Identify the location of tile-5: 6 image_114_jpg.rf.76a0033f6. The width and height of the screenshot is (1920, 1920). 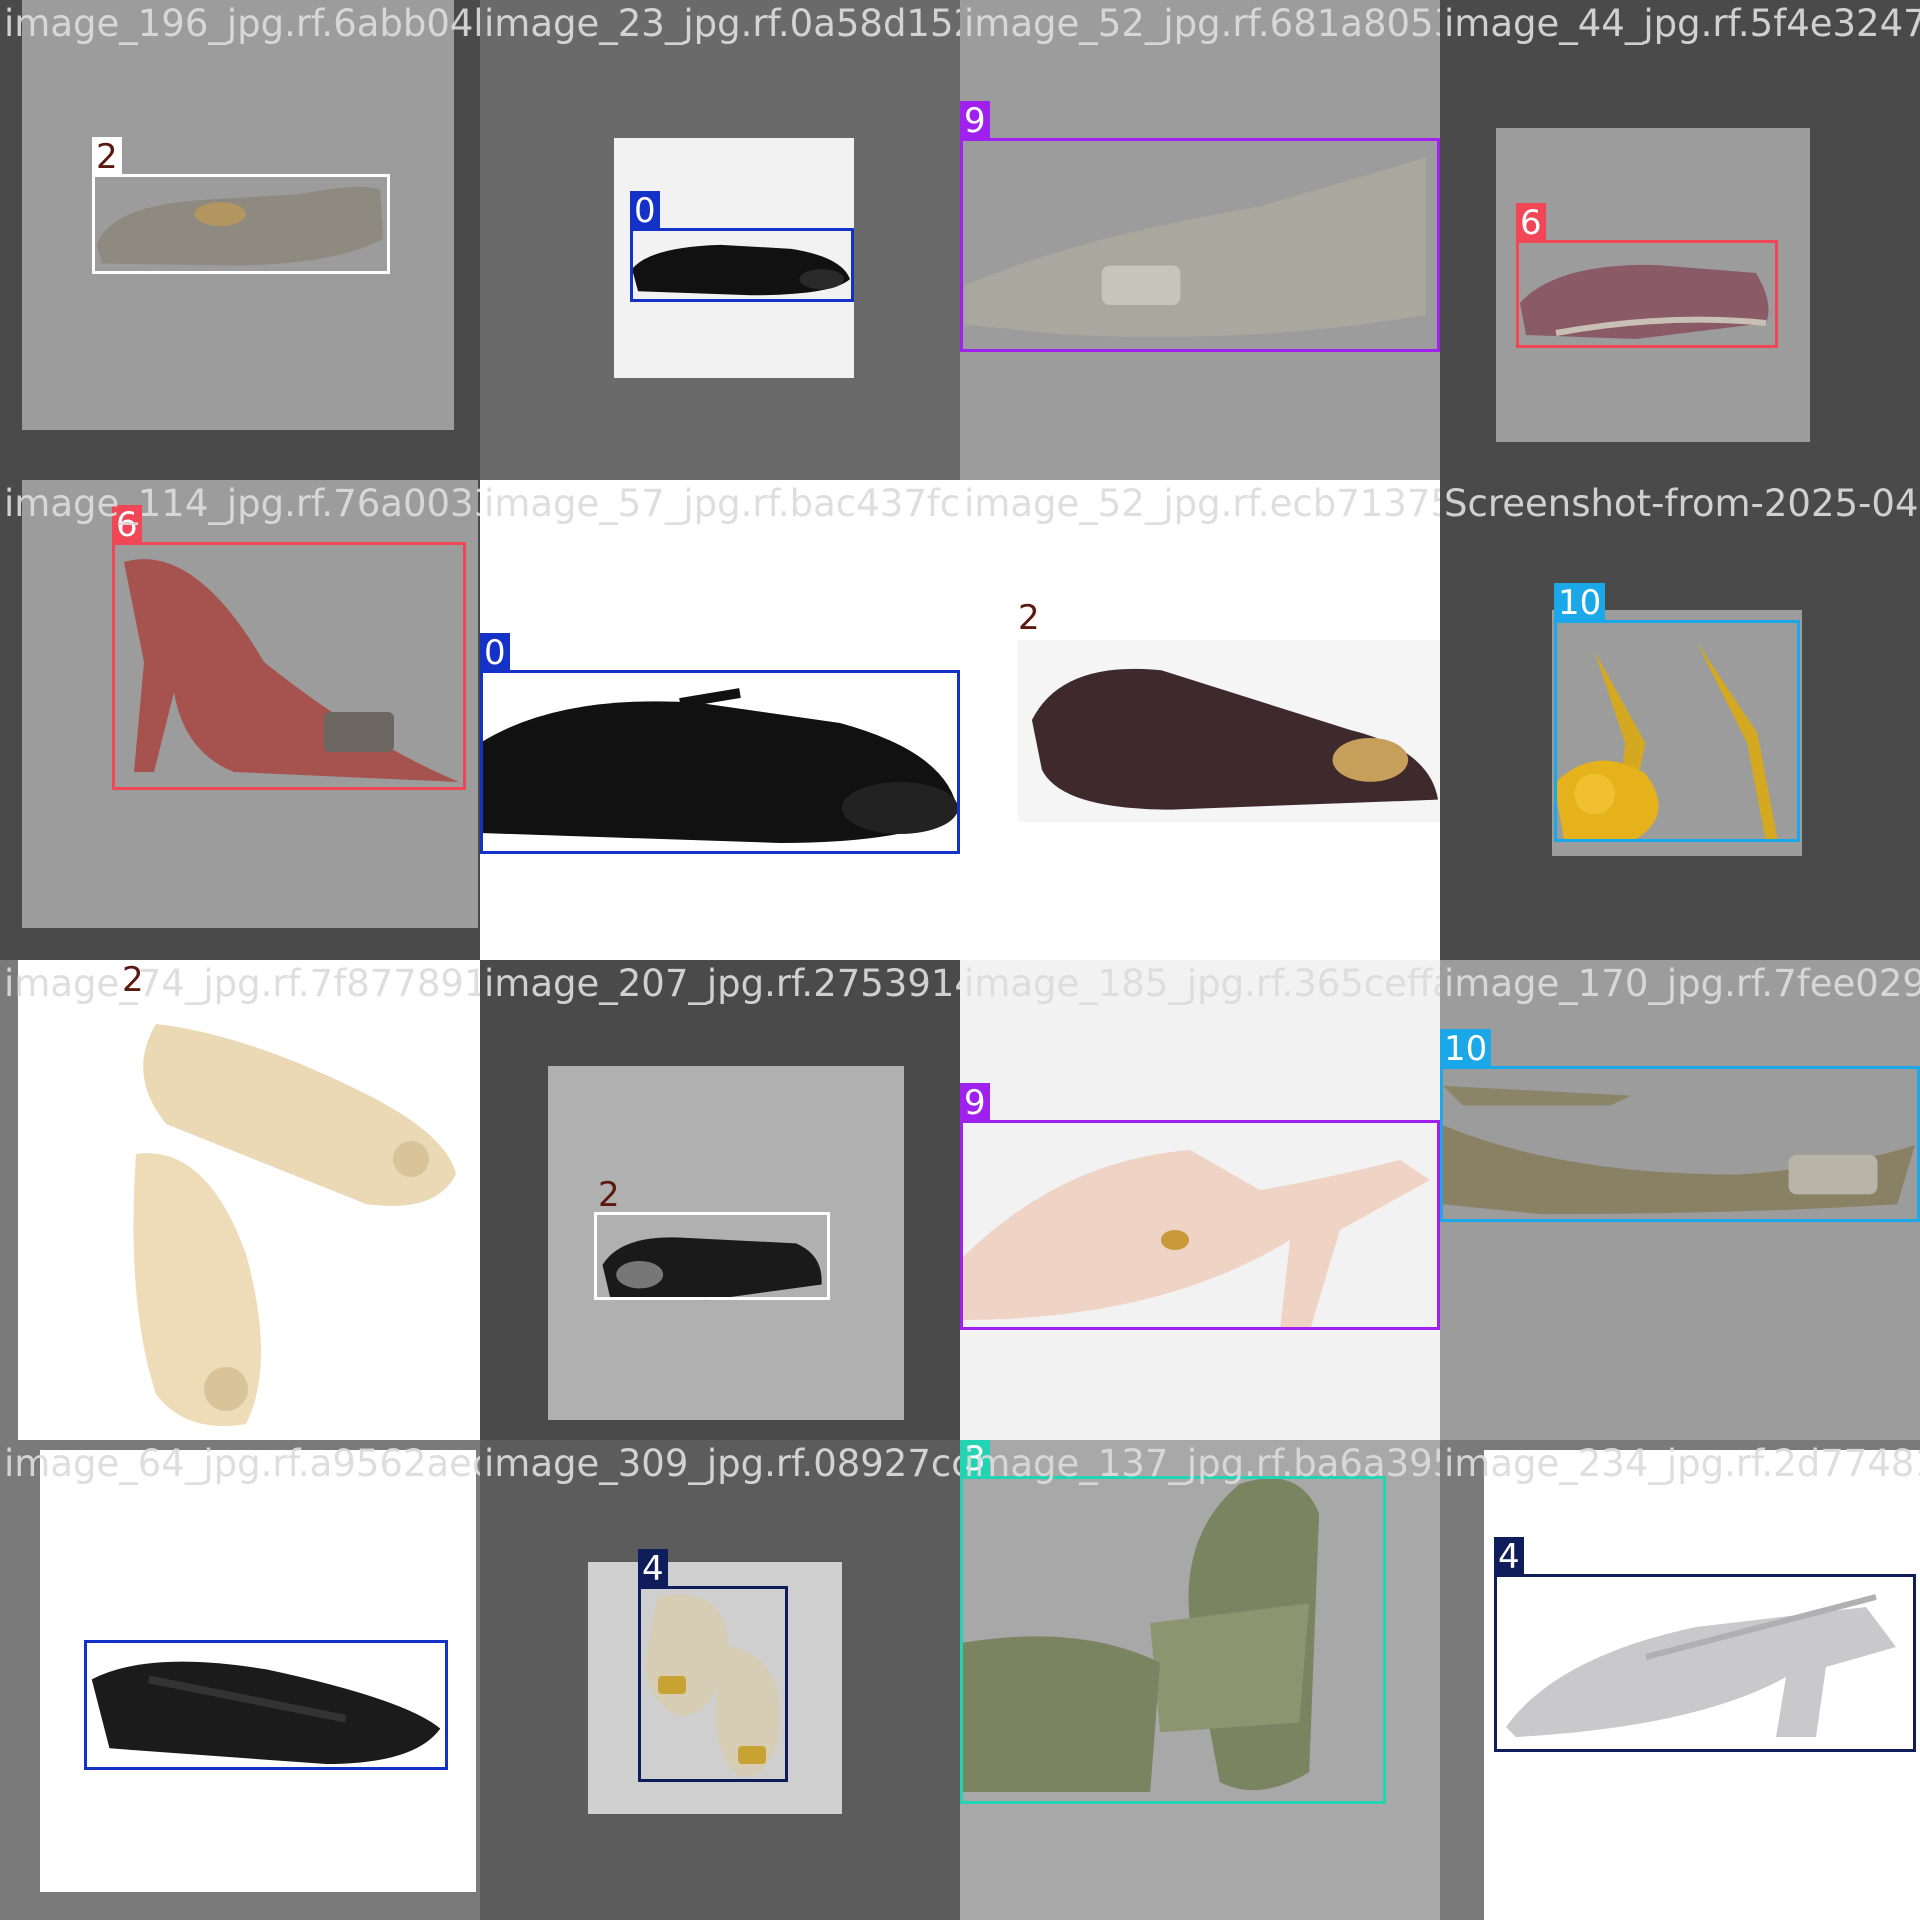
(240, 720).